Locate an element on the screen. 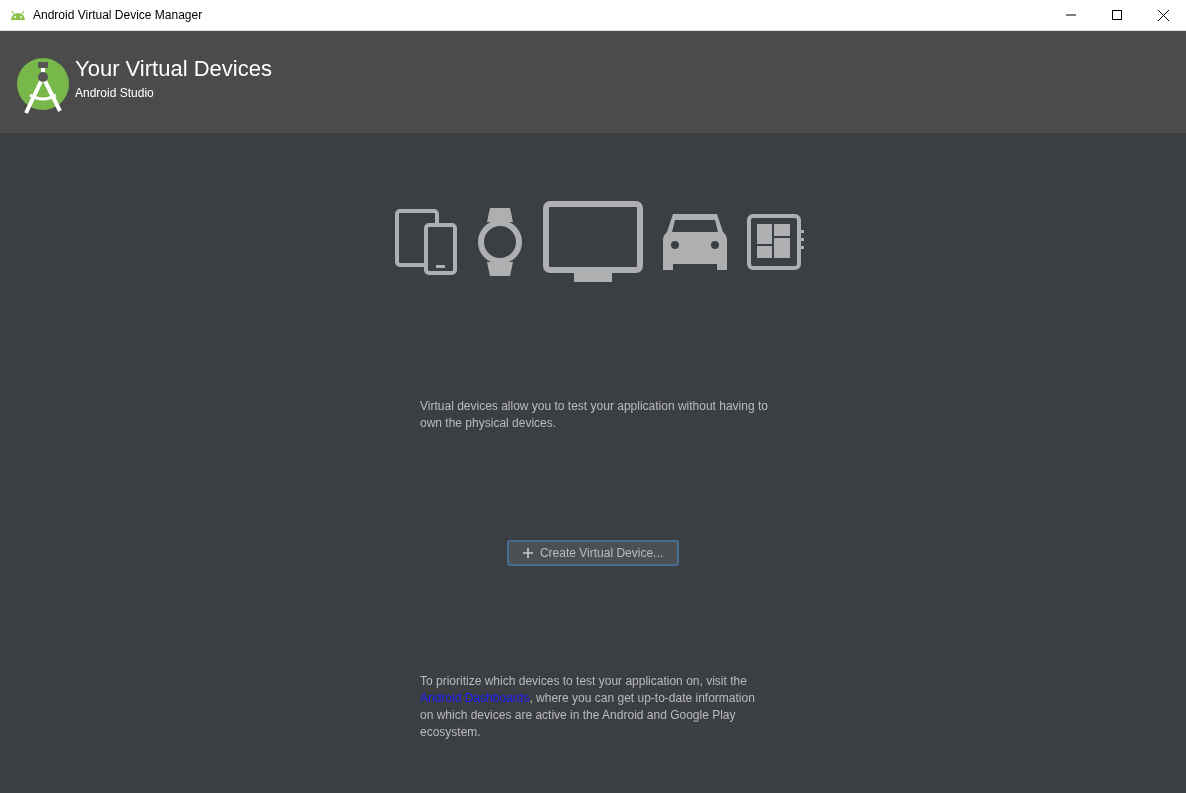  dashboard-panel-icon is located at coordinates (776, 242).